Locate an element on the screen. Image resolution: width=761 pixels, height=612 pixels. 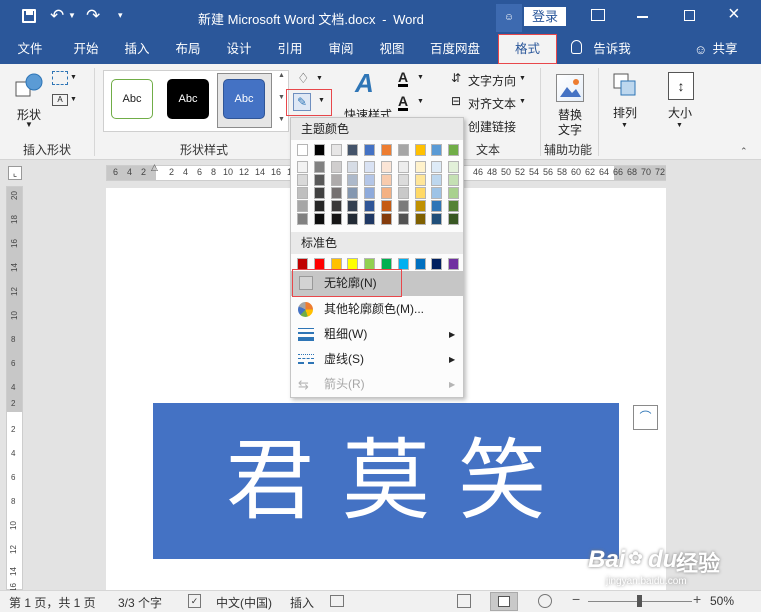
size-icon: ↕ is located at coordinates (681, 86).